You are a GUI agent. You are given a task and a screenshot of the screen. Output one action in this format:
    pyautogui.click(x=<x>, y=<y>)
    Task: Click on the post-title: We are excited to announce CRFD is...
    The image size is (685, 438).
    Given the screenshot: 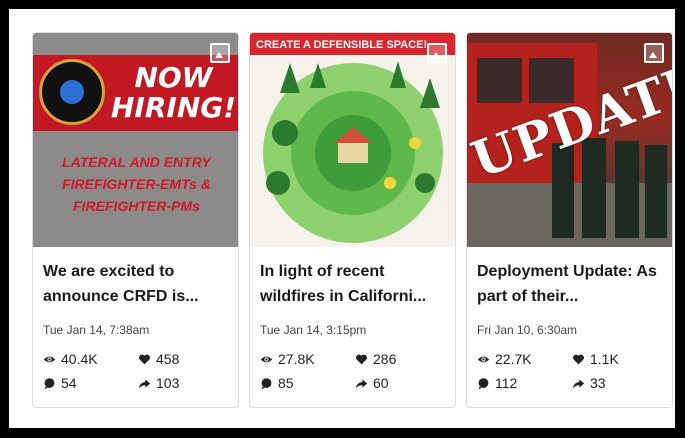 What is the action you would take?
    pyautogui.click(x=135, y=284)
    